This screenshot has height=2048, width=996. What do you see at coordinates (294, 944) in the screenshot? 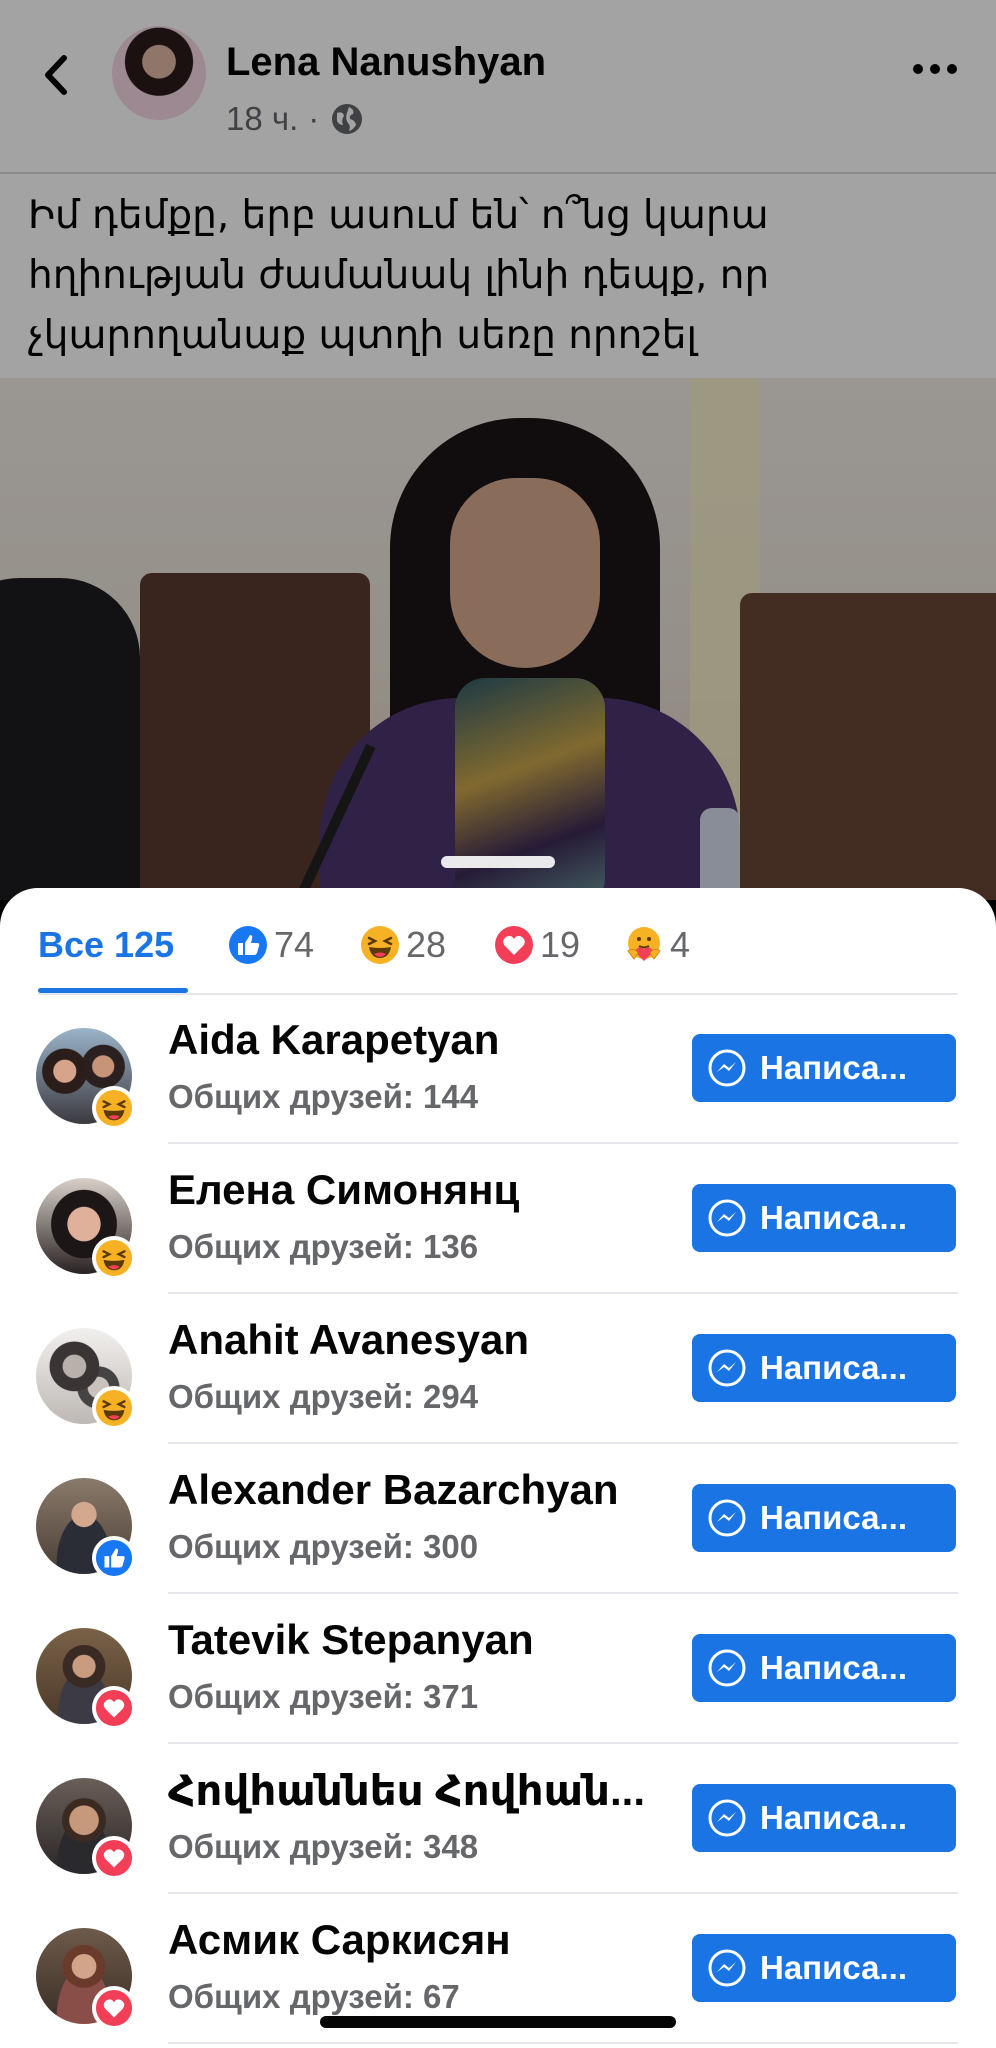
I see `tab-like-count: 74` at bounding box center [294, 944].